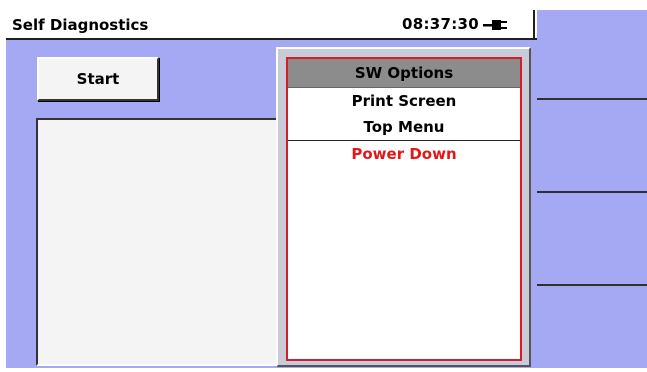 This screenshot has height=372, width=647. I want to click on title-bar: Self Diagnostics 08:37:30, so click(271, 25).